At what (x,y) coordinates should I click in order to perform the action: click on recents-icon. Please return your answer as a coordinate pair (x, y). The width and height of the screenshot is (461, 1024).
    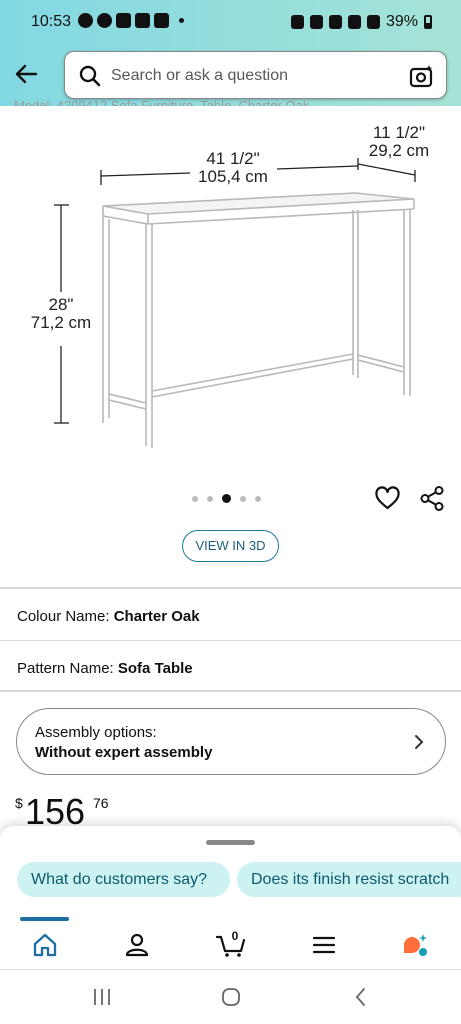
    Looking at the image, I should click on (102, 997).